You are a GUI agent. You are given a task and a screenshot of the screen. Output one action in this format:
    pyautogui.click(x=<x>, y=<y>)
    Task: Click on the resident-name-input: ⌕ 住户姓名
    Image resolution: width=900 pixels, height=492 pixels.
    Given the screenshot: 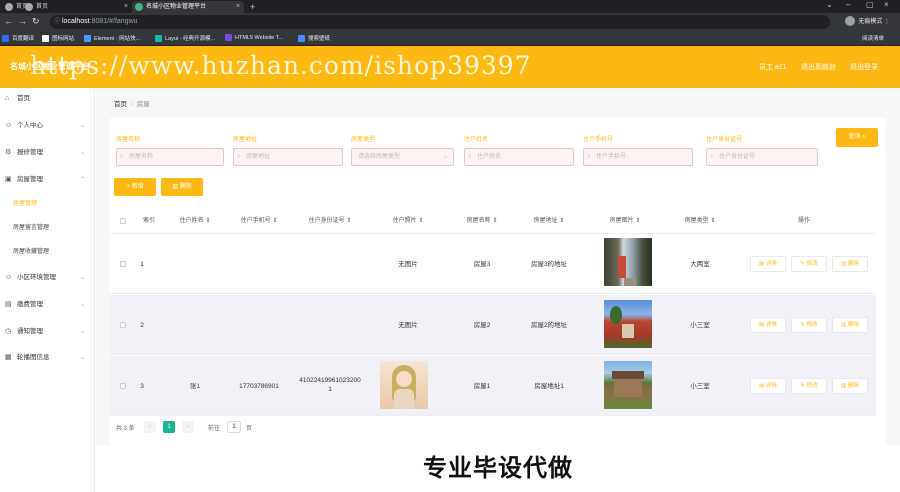 What is the action you would take?
    pyautogui.click(x=519, y=157)
    